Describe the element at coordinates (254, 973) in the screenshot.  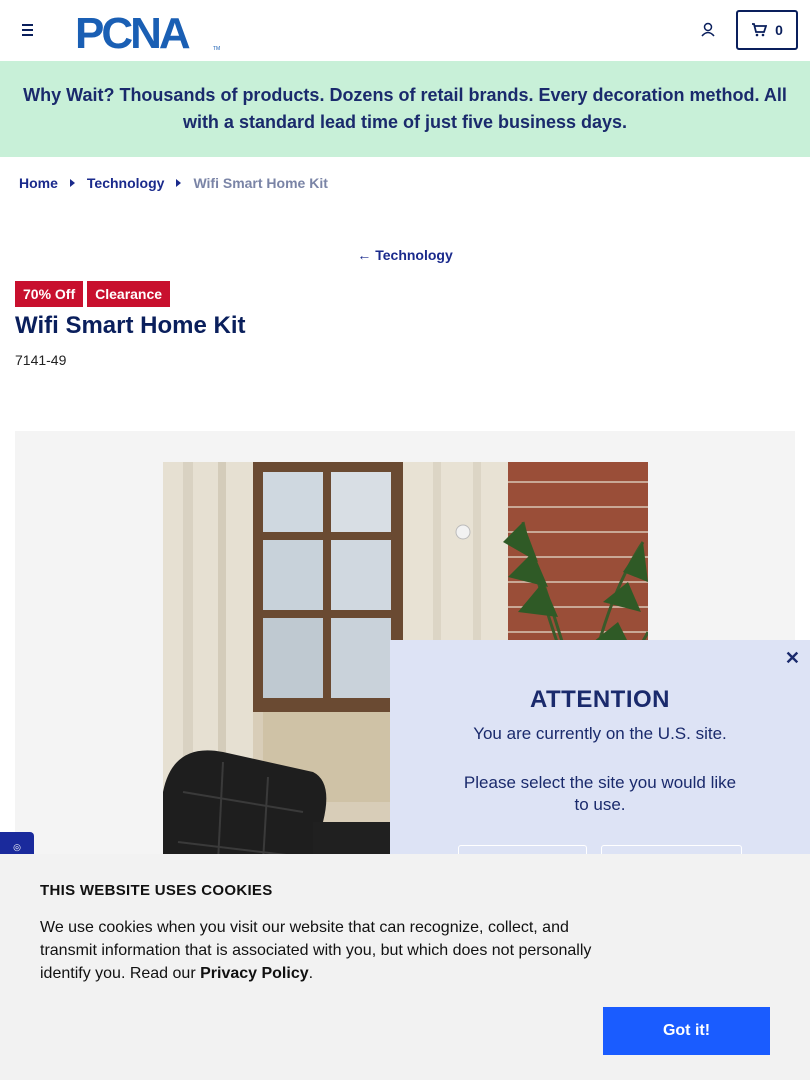
I see `privacy-policy-link: Privacy Policy` at that location.